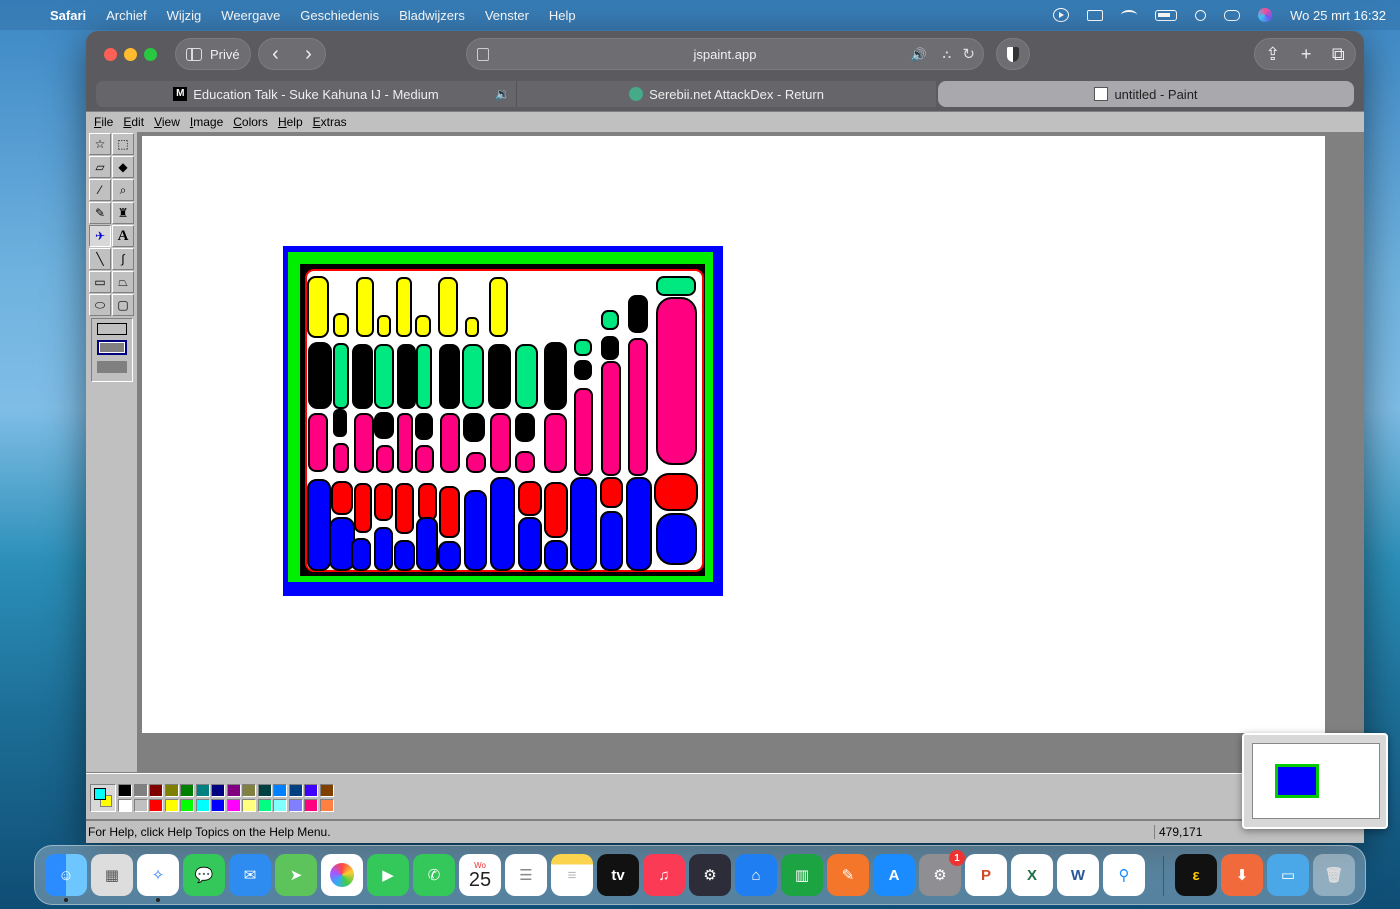 This screenshot has width=1400, height=909. I want to click on word-icon: W, so click(1078, 875).